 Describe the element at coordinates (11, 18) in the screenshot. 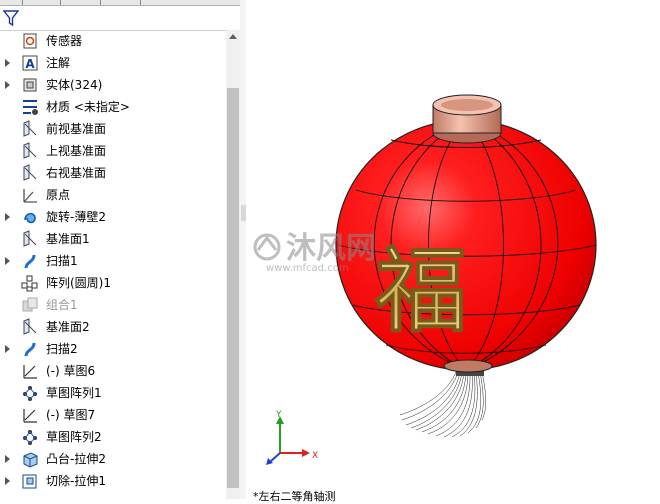

I see `filter-icon` at that location.